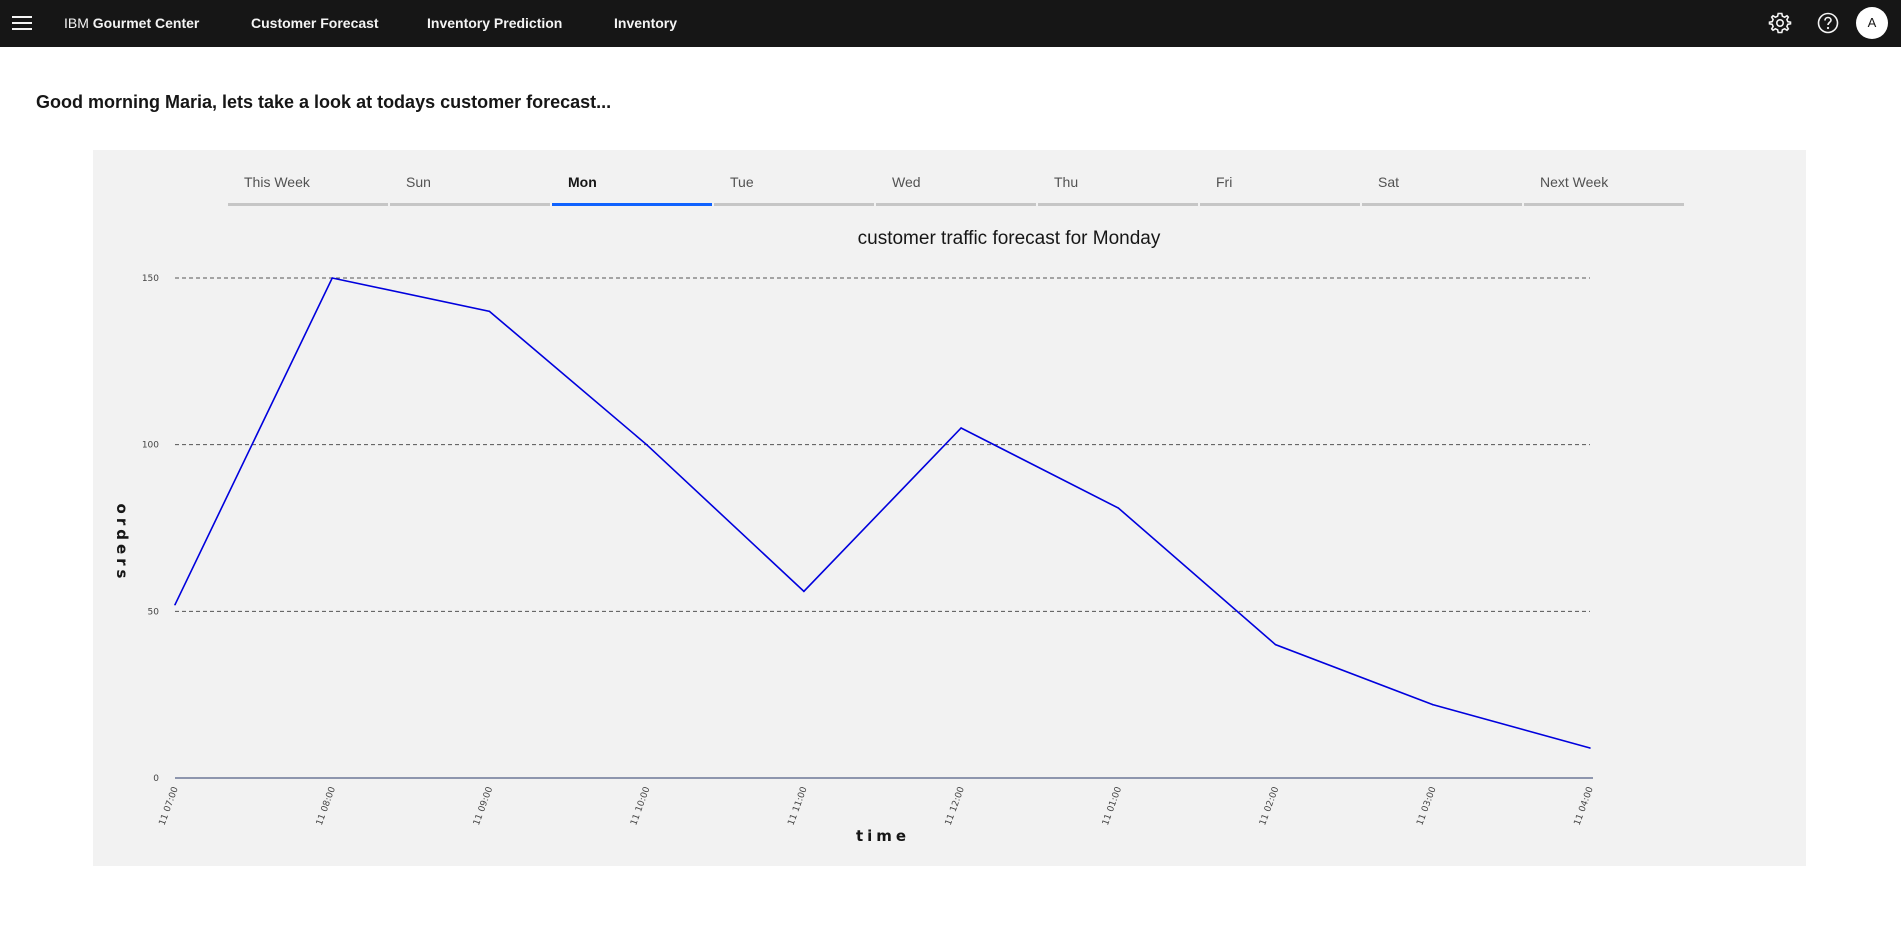 Image resolution: width=1901 pixels, height=928 pixels. Describe the element at coordinates (146, 23) in the screenshot. I see `brand-title: Gourmet Center` at that location.